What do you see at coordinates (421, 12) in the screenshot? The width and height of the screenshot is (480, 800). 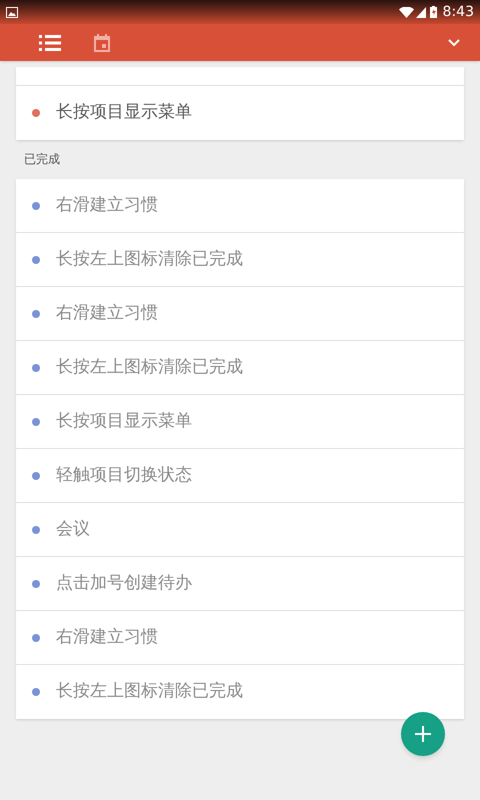 I see `signal-icon` at bounding box center [421, 12].